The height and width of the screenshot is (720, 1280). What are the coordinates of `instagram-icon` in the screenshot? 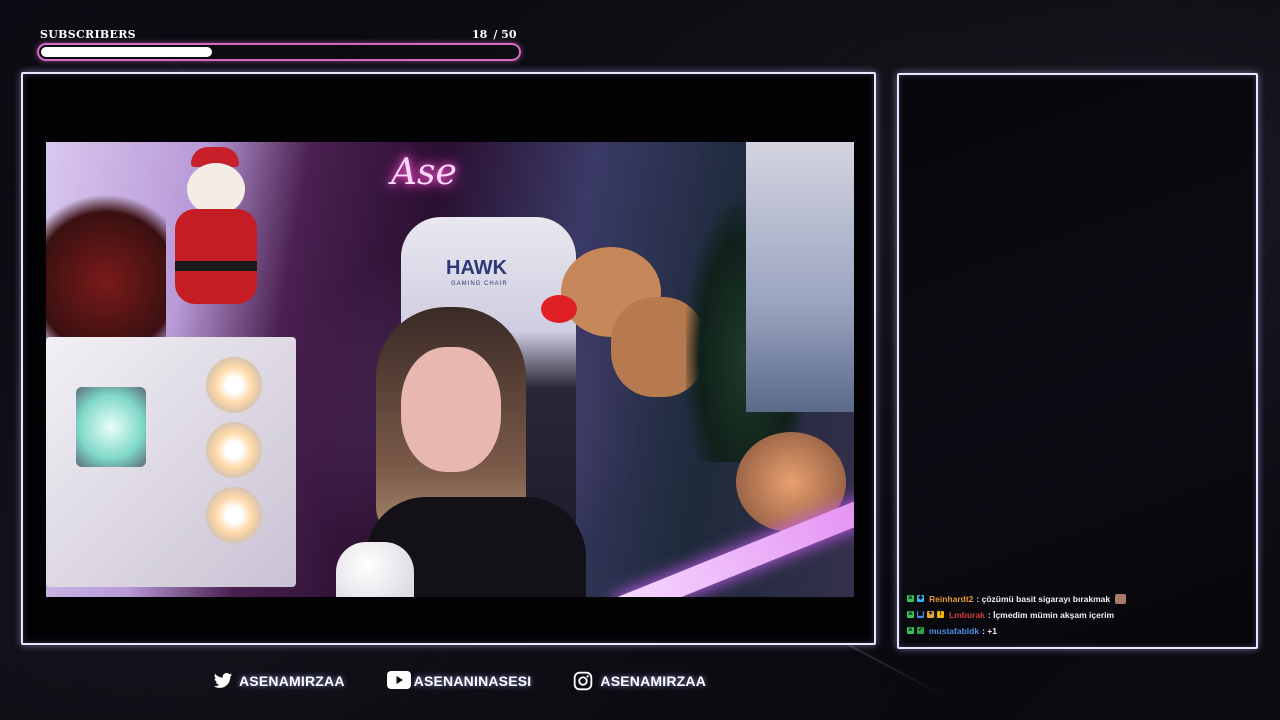 It's located at (584, 681).